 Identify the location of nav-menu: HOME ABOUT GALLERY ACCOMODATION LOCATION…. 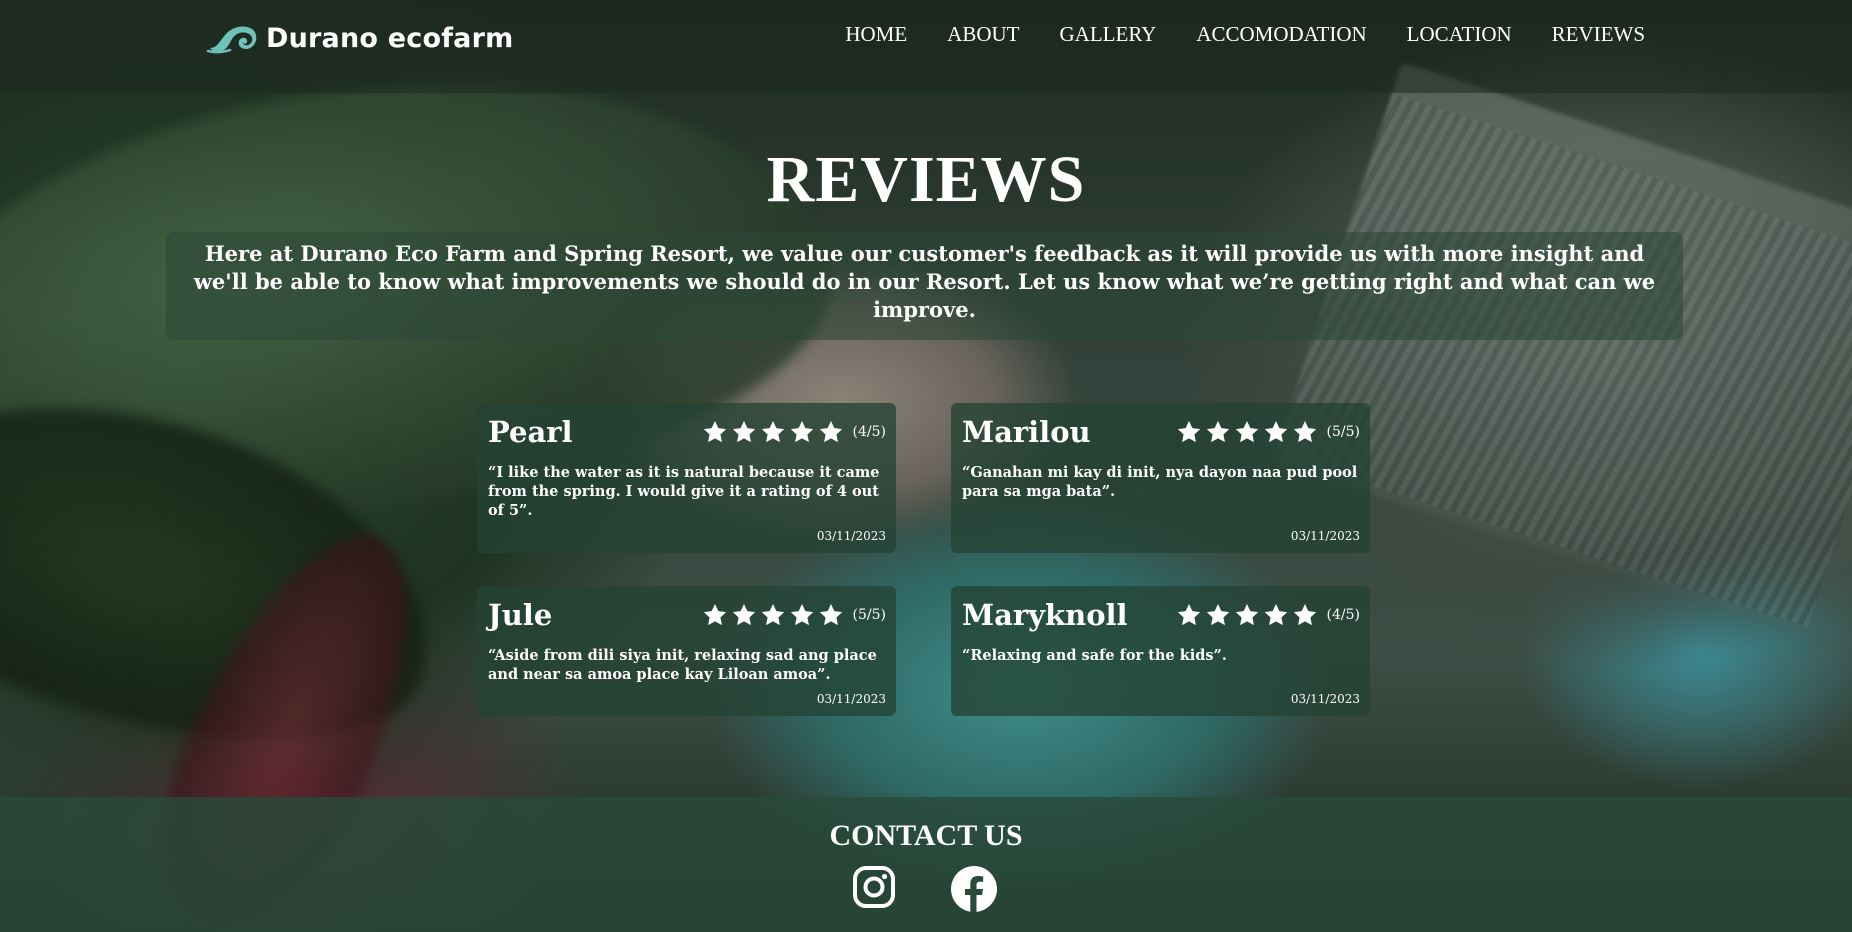
(1245, 34).